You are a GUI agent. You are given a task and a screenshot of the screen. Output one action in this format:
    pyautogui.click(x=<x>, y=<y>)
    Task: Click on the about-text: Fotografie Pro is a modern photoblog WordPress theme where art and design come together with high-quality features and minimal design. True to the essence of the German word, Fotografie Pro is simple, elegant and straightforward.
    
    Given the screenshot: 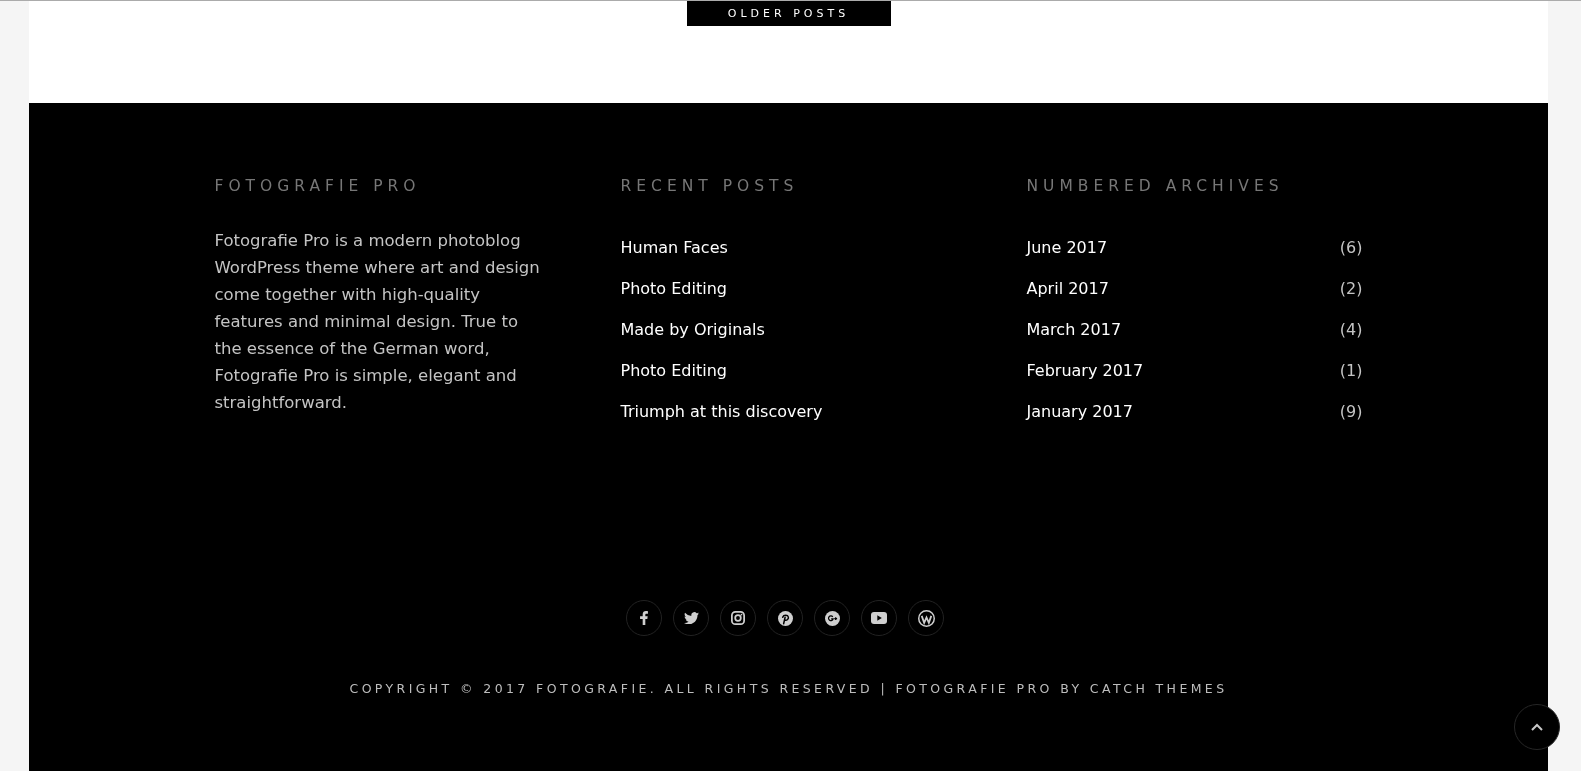 What is the action you would take?
    pyautogui.click(x=377, y=322)
    